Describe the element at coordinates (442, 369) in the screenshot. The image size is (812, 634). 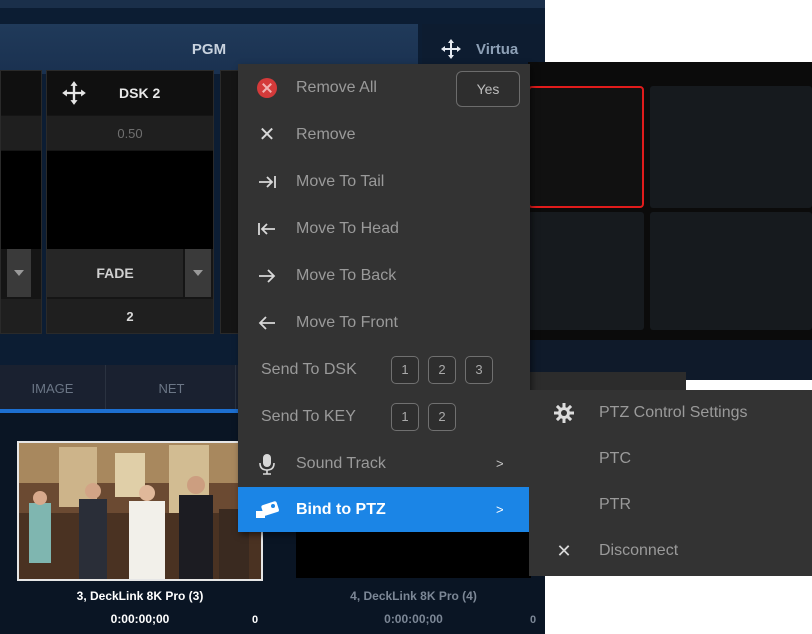
I see `dsk-2-button: 2` at that location.